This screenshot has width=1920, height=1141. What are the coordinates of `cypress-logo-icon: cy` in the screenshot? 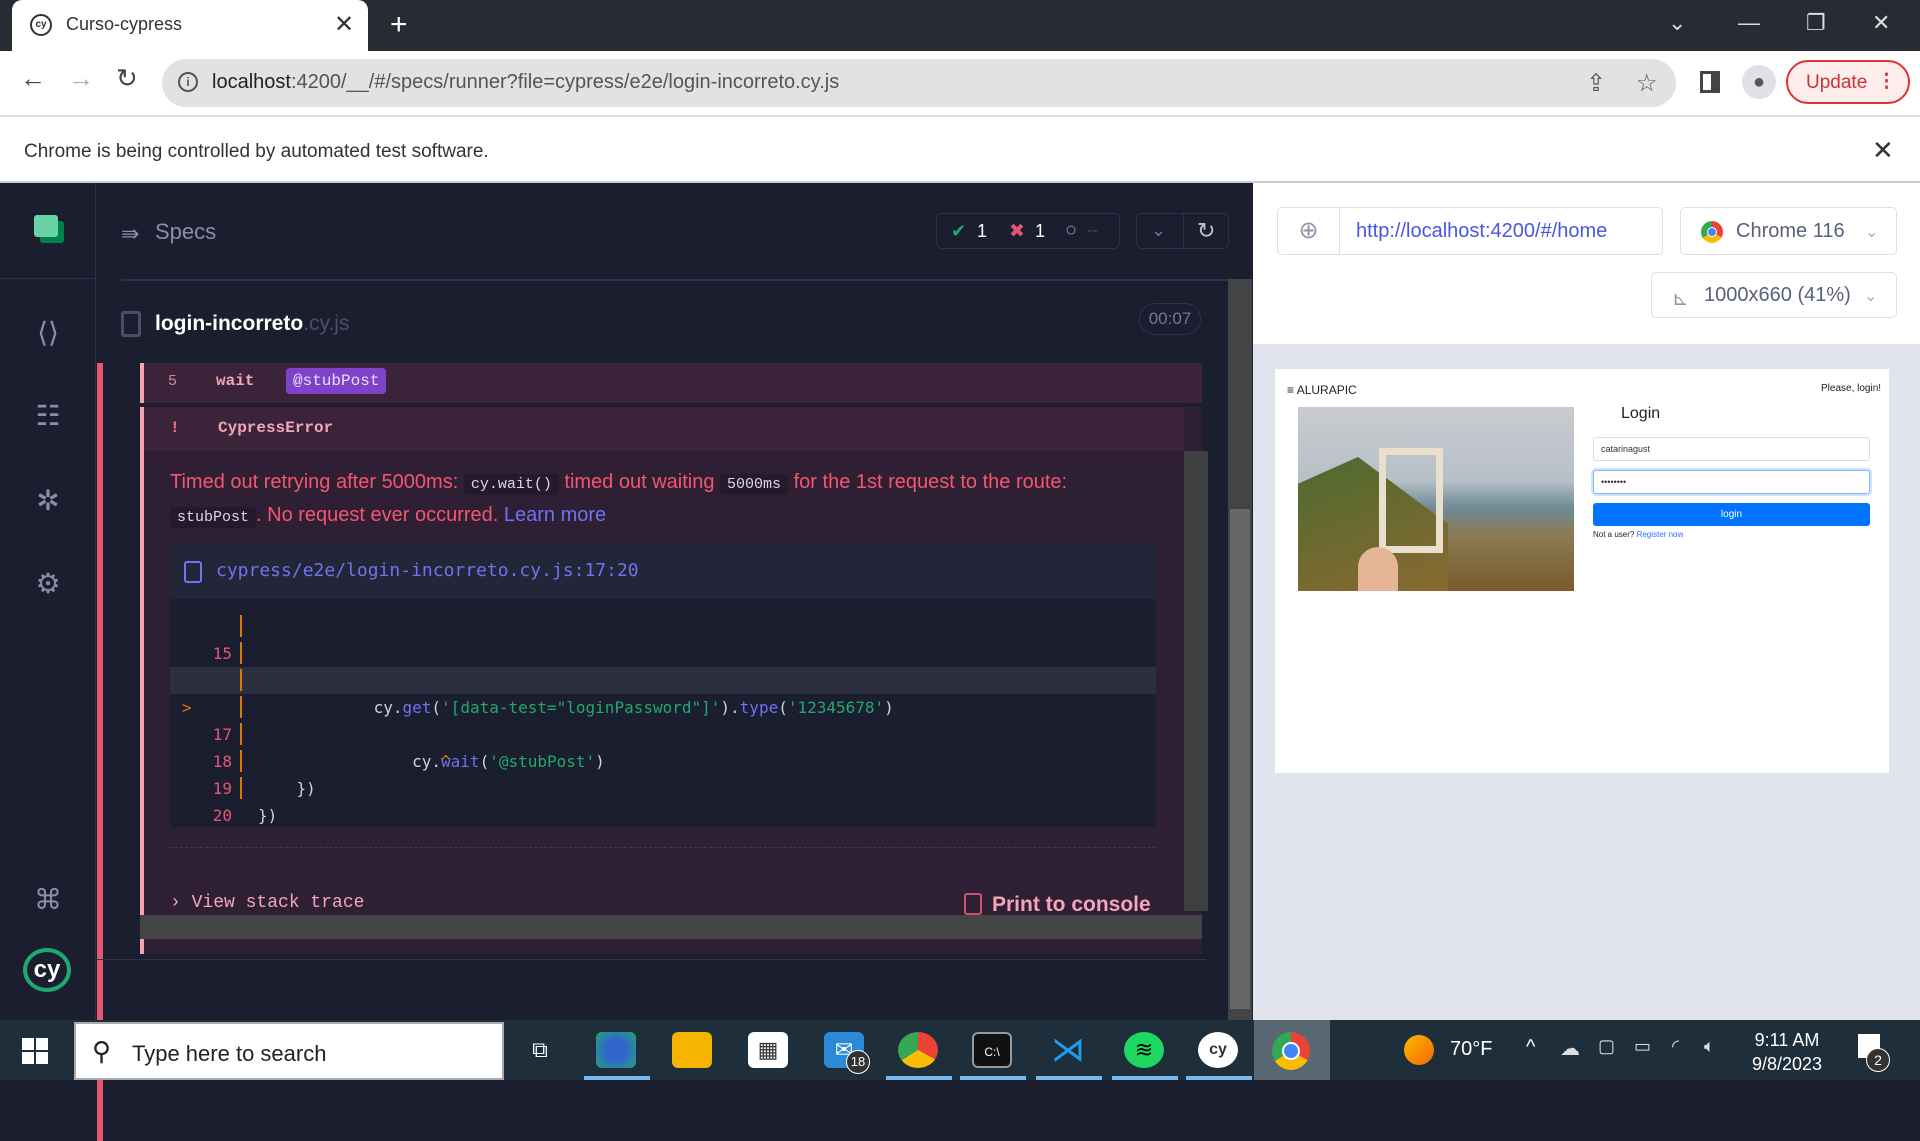 It's located at (47, 970).